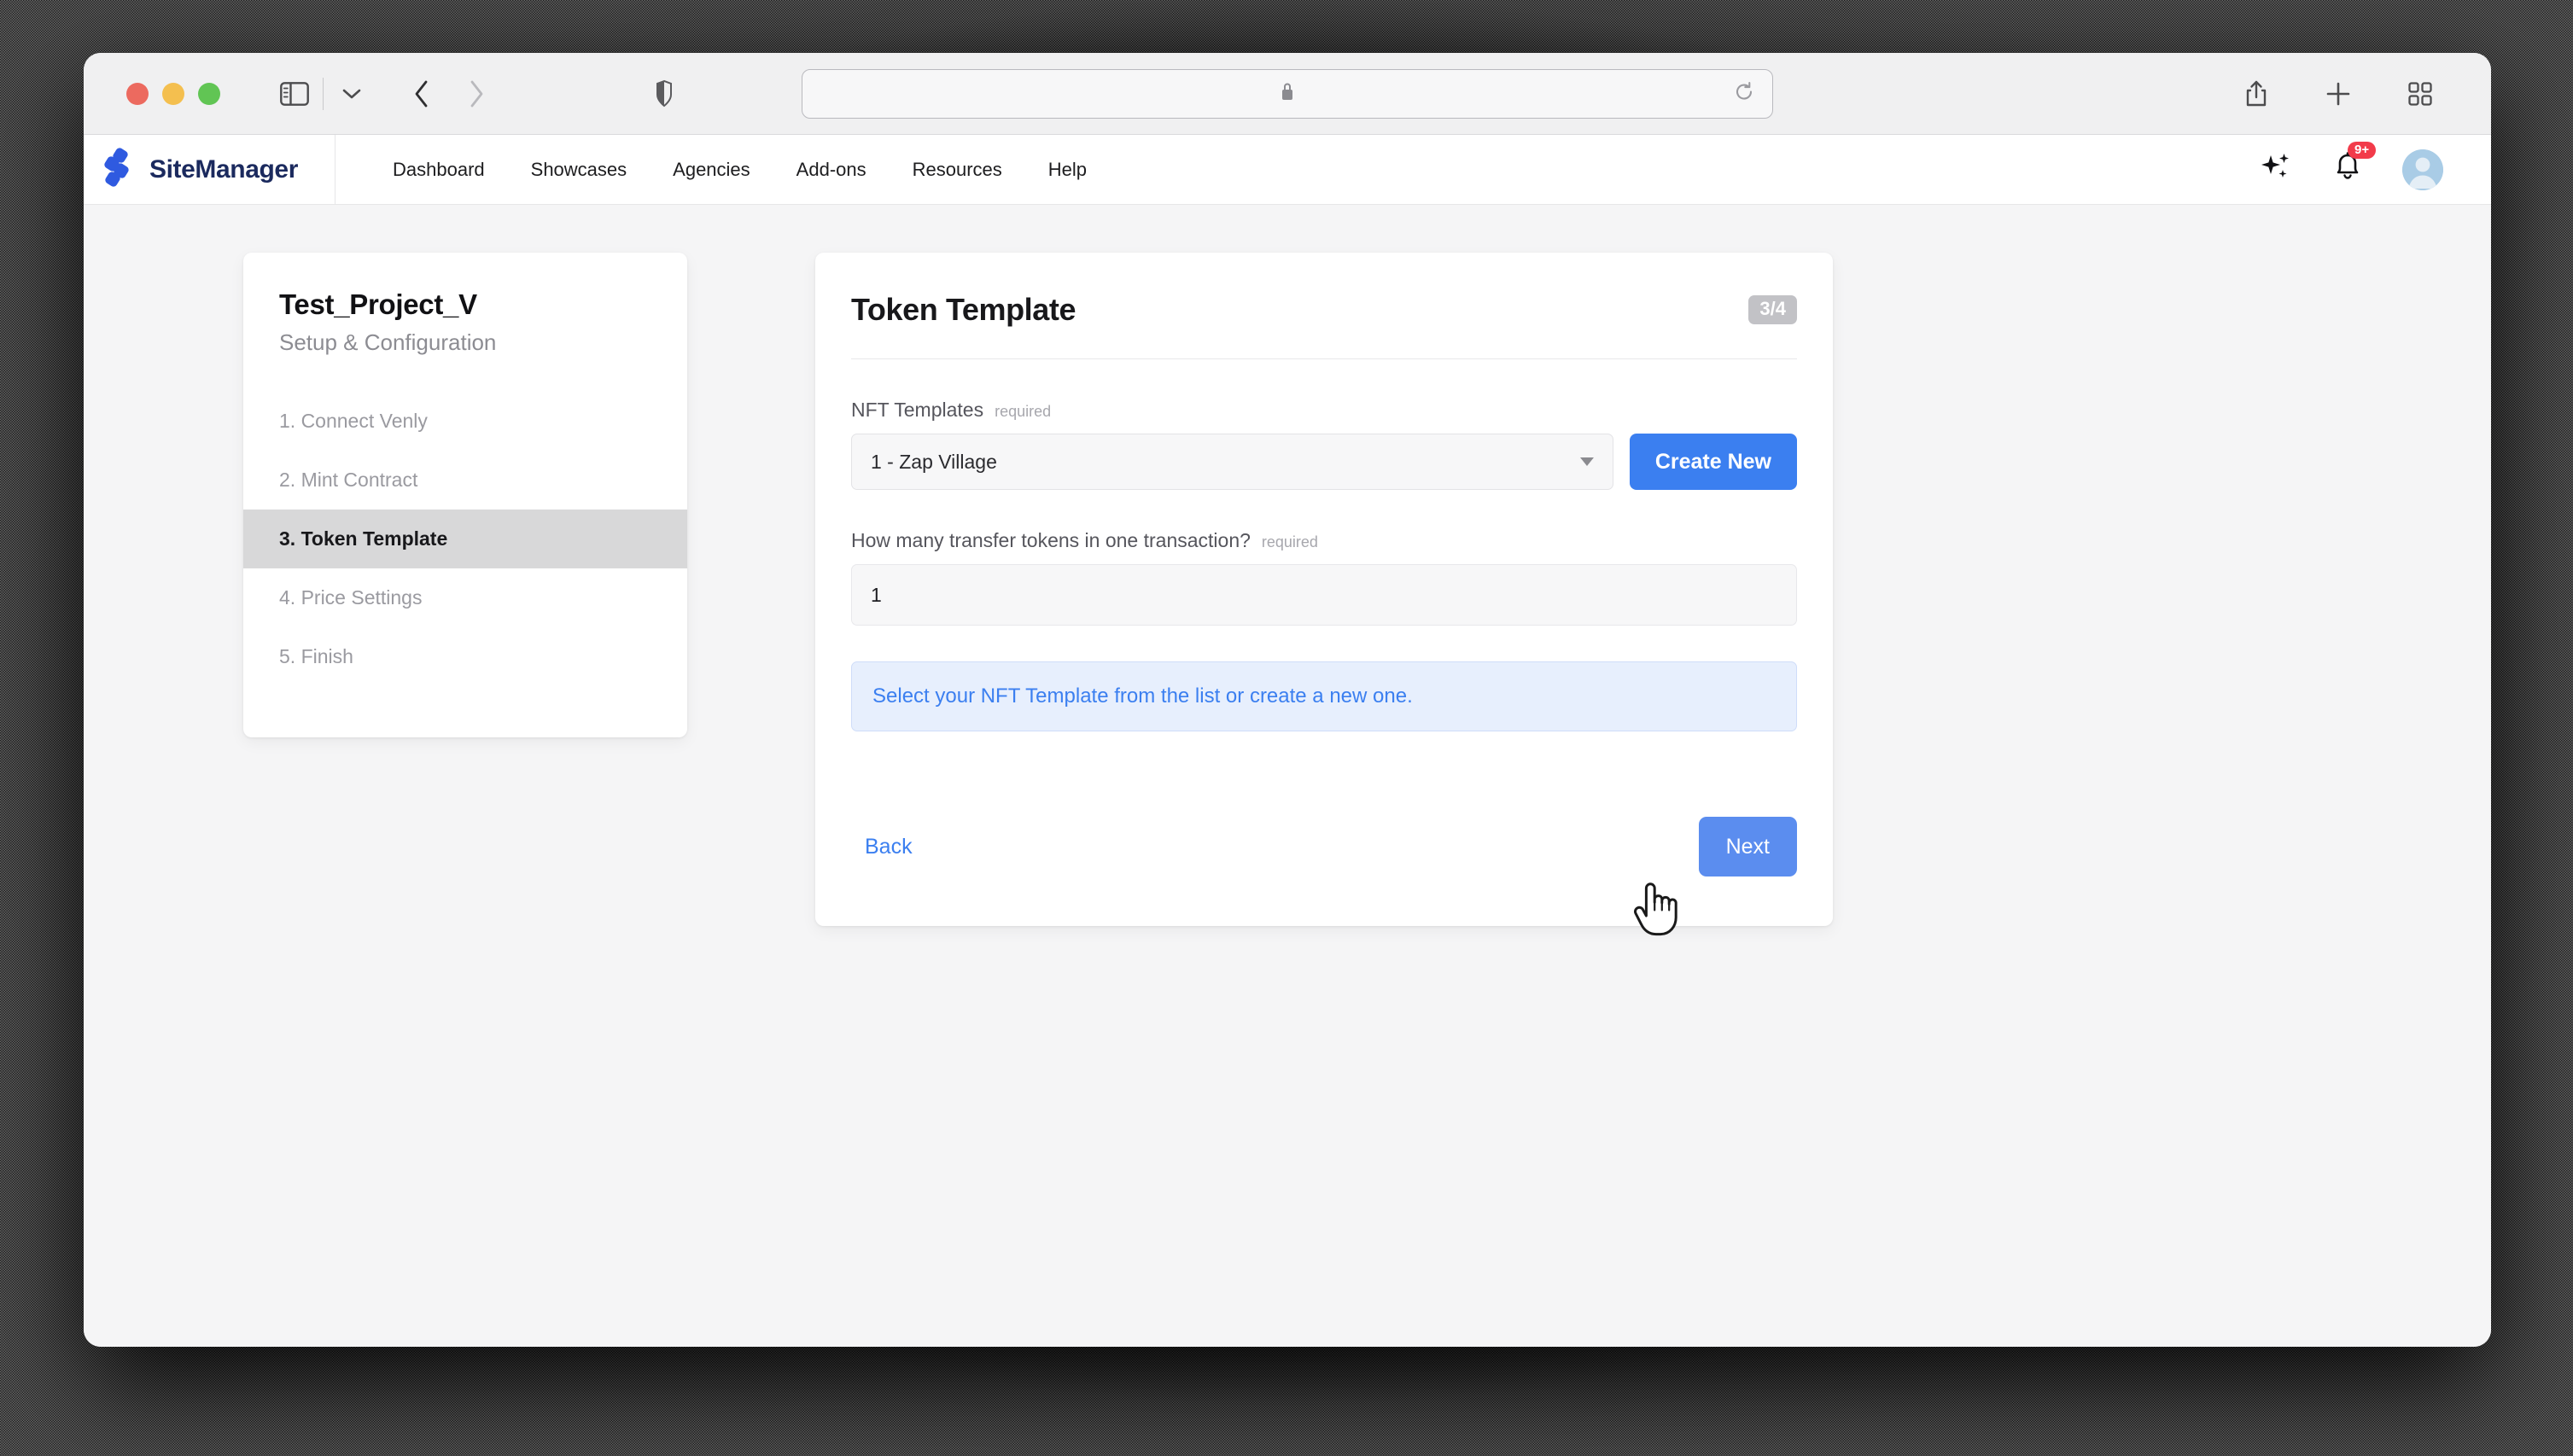 The width and height of the screenshot is (2573, 1456). Describe the element at coordinates (1748, 847) in the screenshot. I see `next-button: Next` at that location.